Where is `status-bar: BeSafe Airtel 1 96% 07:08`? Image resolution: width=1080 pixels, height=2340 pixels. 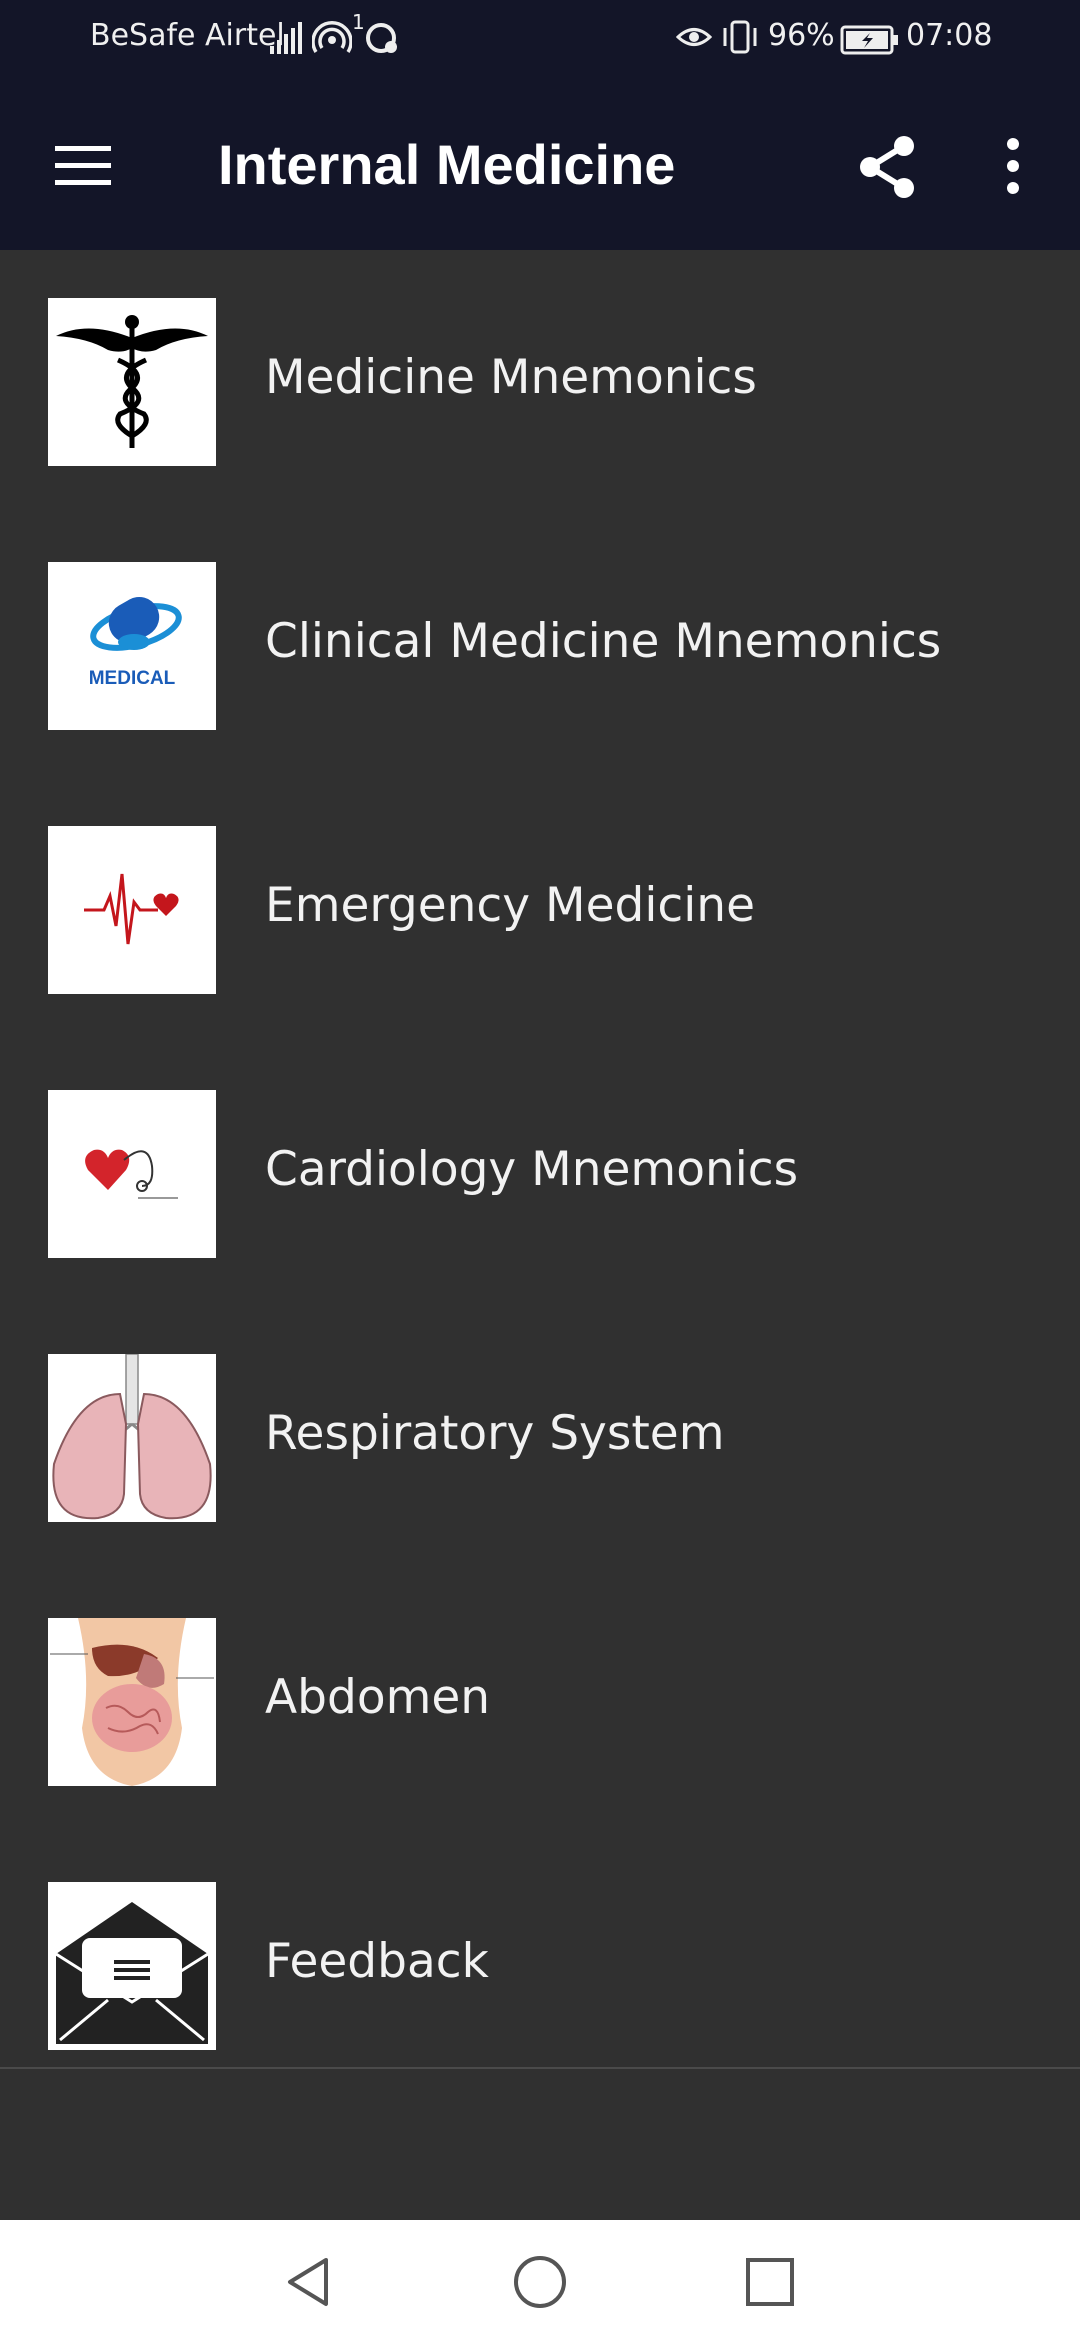 status-bar: BeSafe Airtel 1 96% 07:08 is located at coordinates (540, 41).